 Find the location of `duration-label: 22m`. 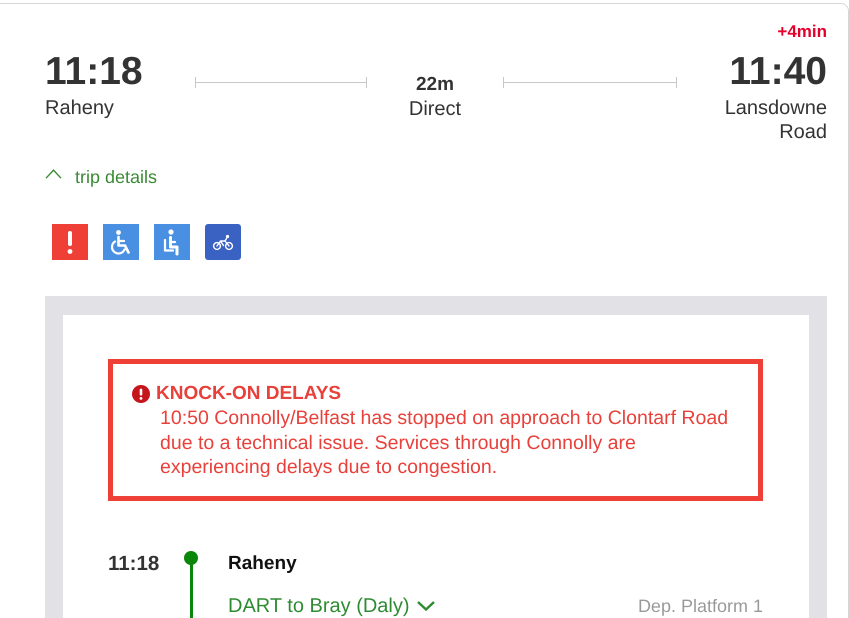

duration-label: 22m is located at coordinates (435, 85).